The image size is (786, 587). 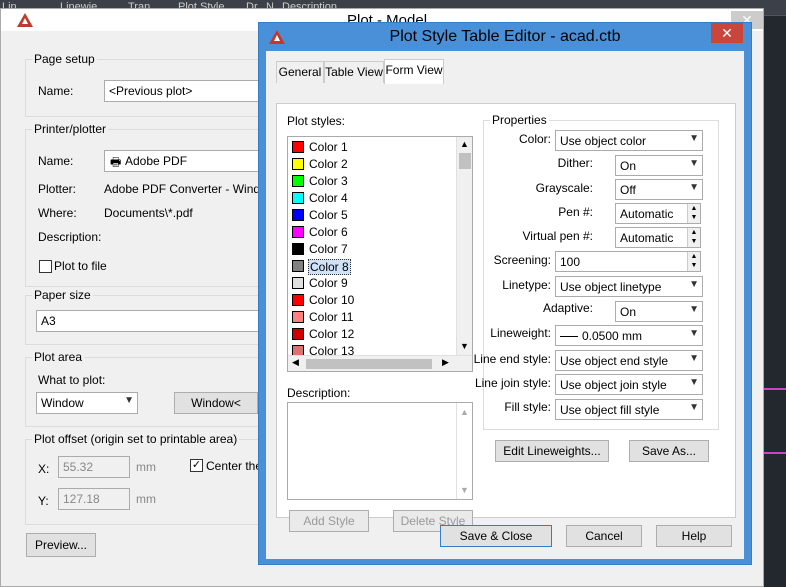 What do you see at coordinates (295, 362) in the screenshot?
I see `scroll-left-icon: ◀` at bounding box center [295, 362].